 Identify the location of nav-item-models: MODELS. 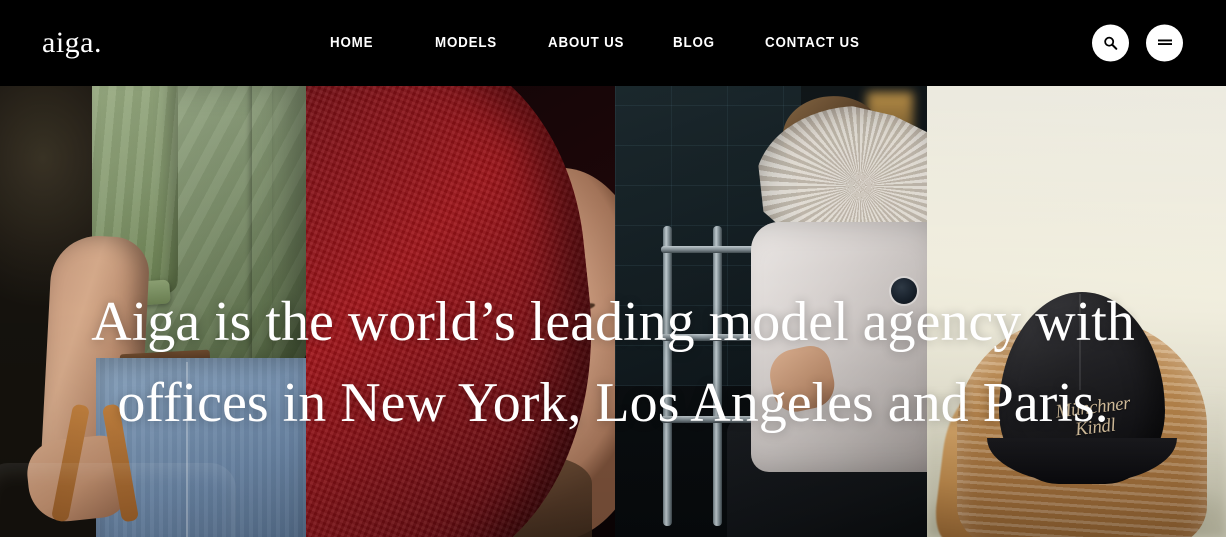
(491, 43).